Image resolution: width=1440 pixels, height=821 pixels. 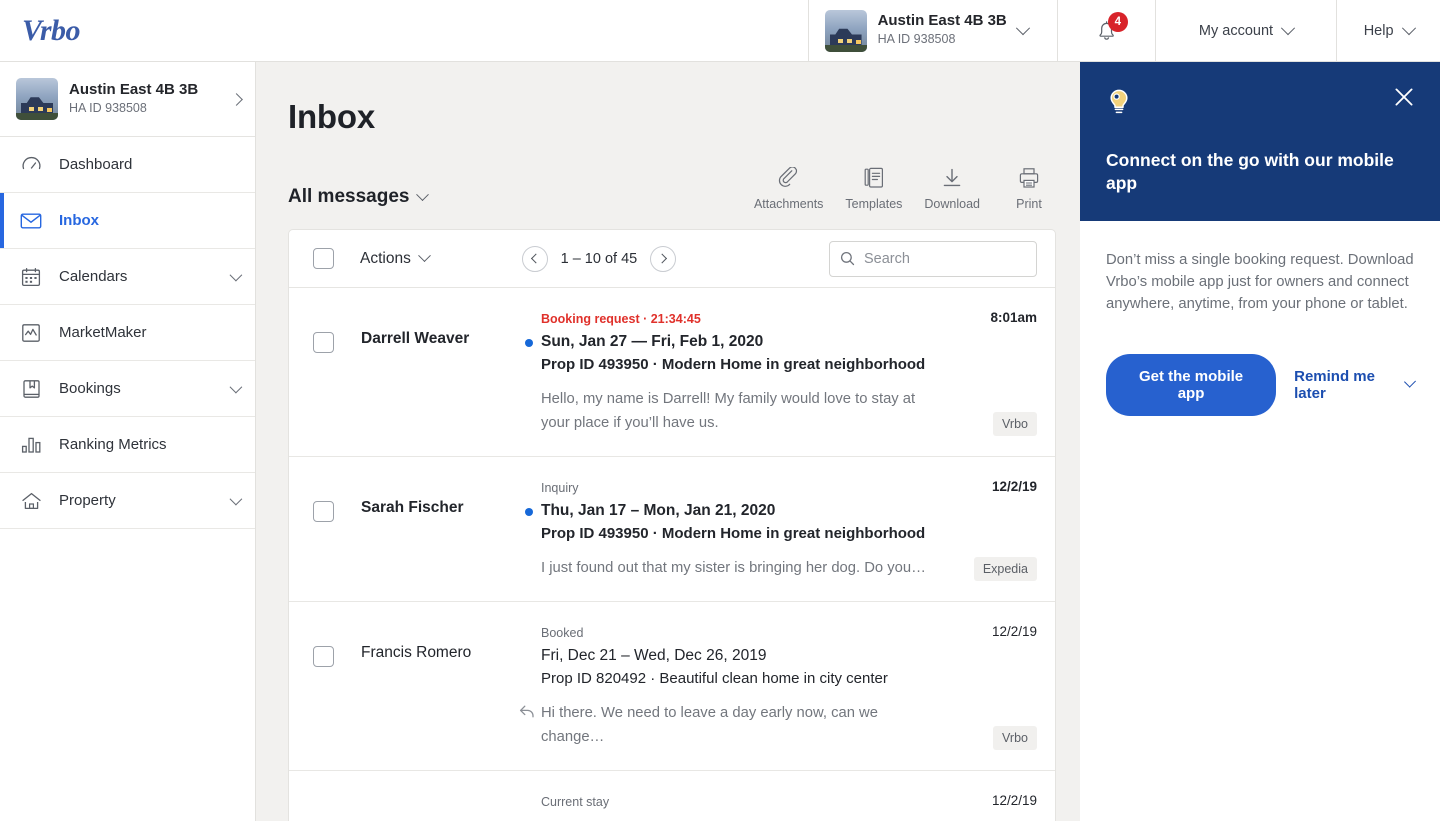 I want to click on print-button: Print, so click(x=1029, y=188).